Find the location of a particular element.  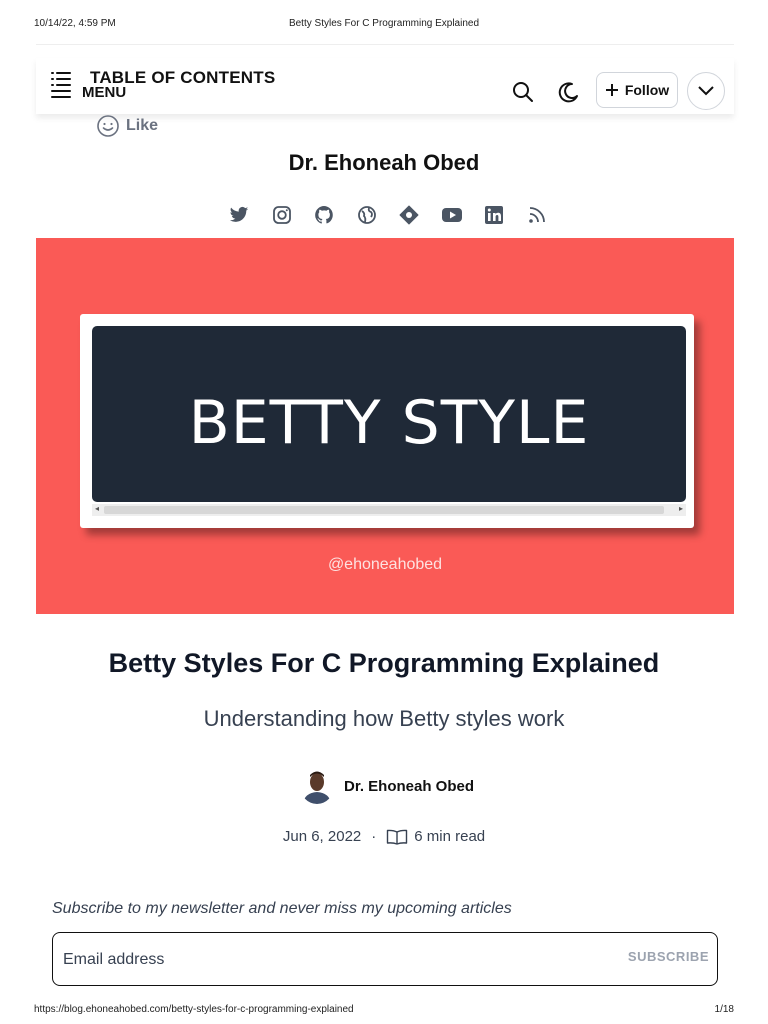

subscribe-button: SUBSCRIBE is located at coordinates (668, 956).